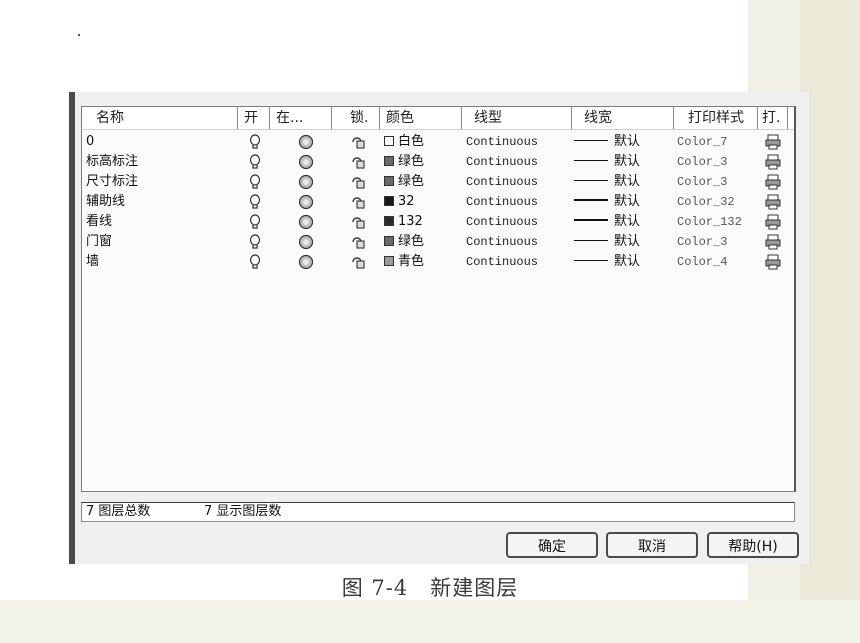 This screenshot has height=643, width=860. What do you see at coordinates (438, 142) in the screenshot?
I see `table-row: 0 白色 Continuous 默认 Color_7` at bounding box center [438, 142].